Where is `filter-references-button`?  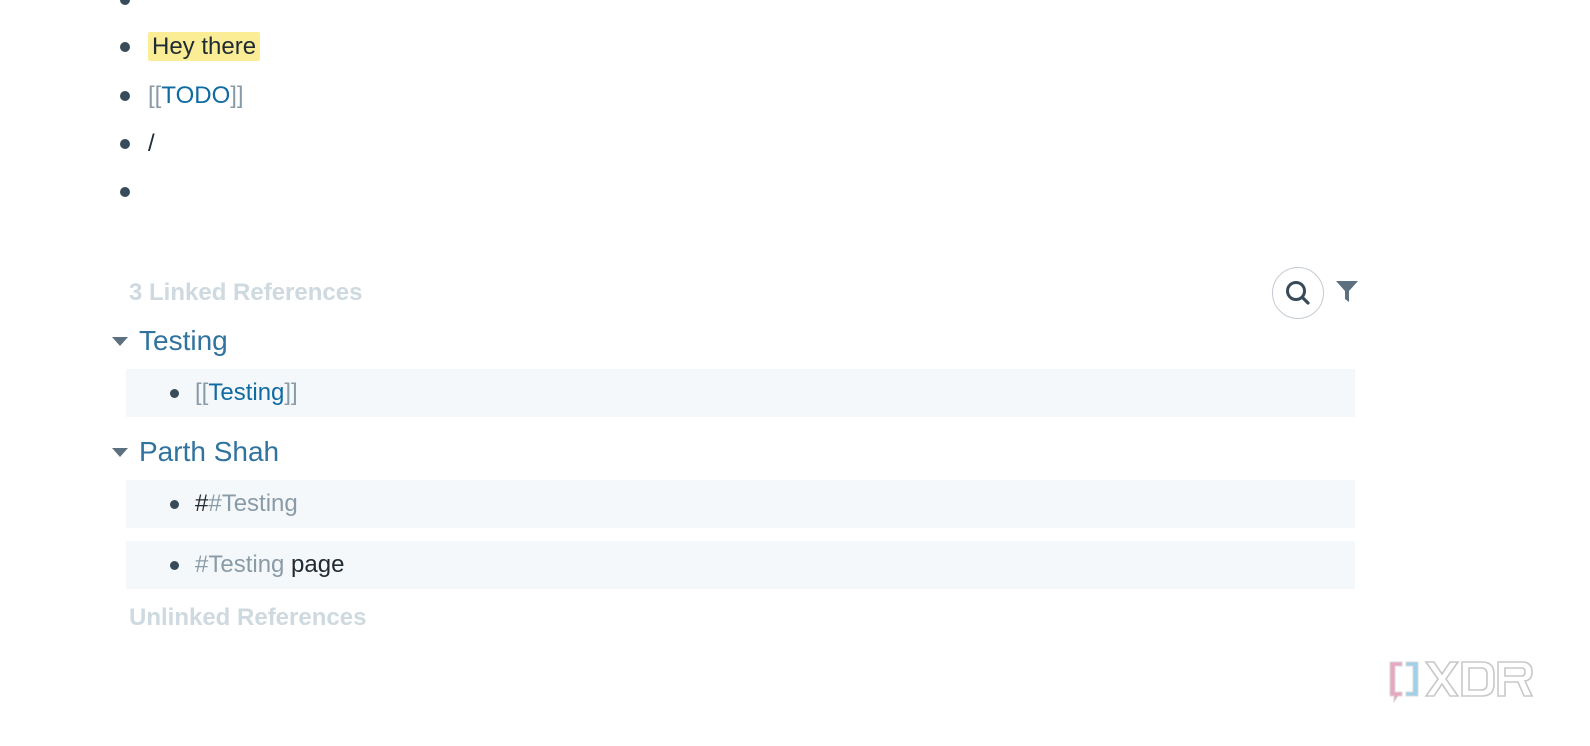 filter-references-button is located at coordinates (1347, 292).